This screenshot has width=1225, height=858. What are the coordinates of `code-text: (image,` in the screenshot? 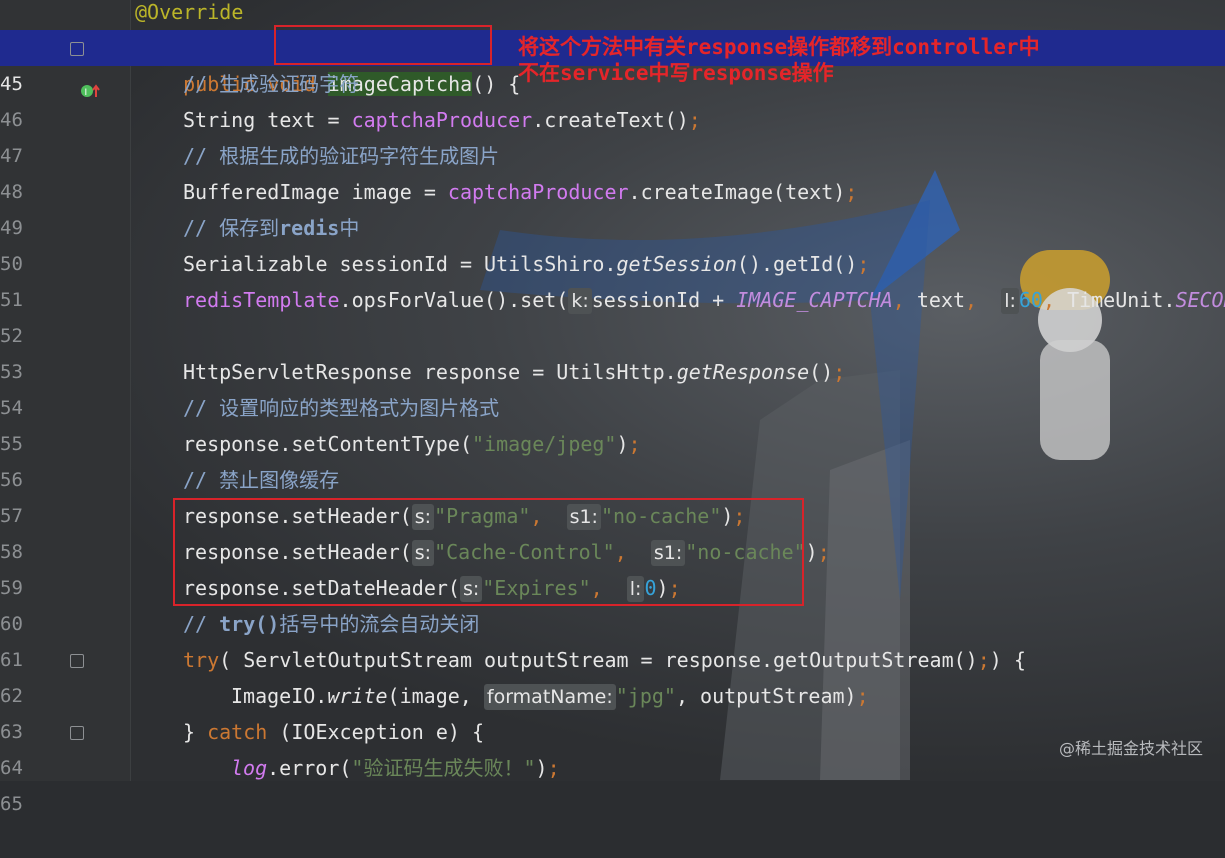 It's located at (435, 696).